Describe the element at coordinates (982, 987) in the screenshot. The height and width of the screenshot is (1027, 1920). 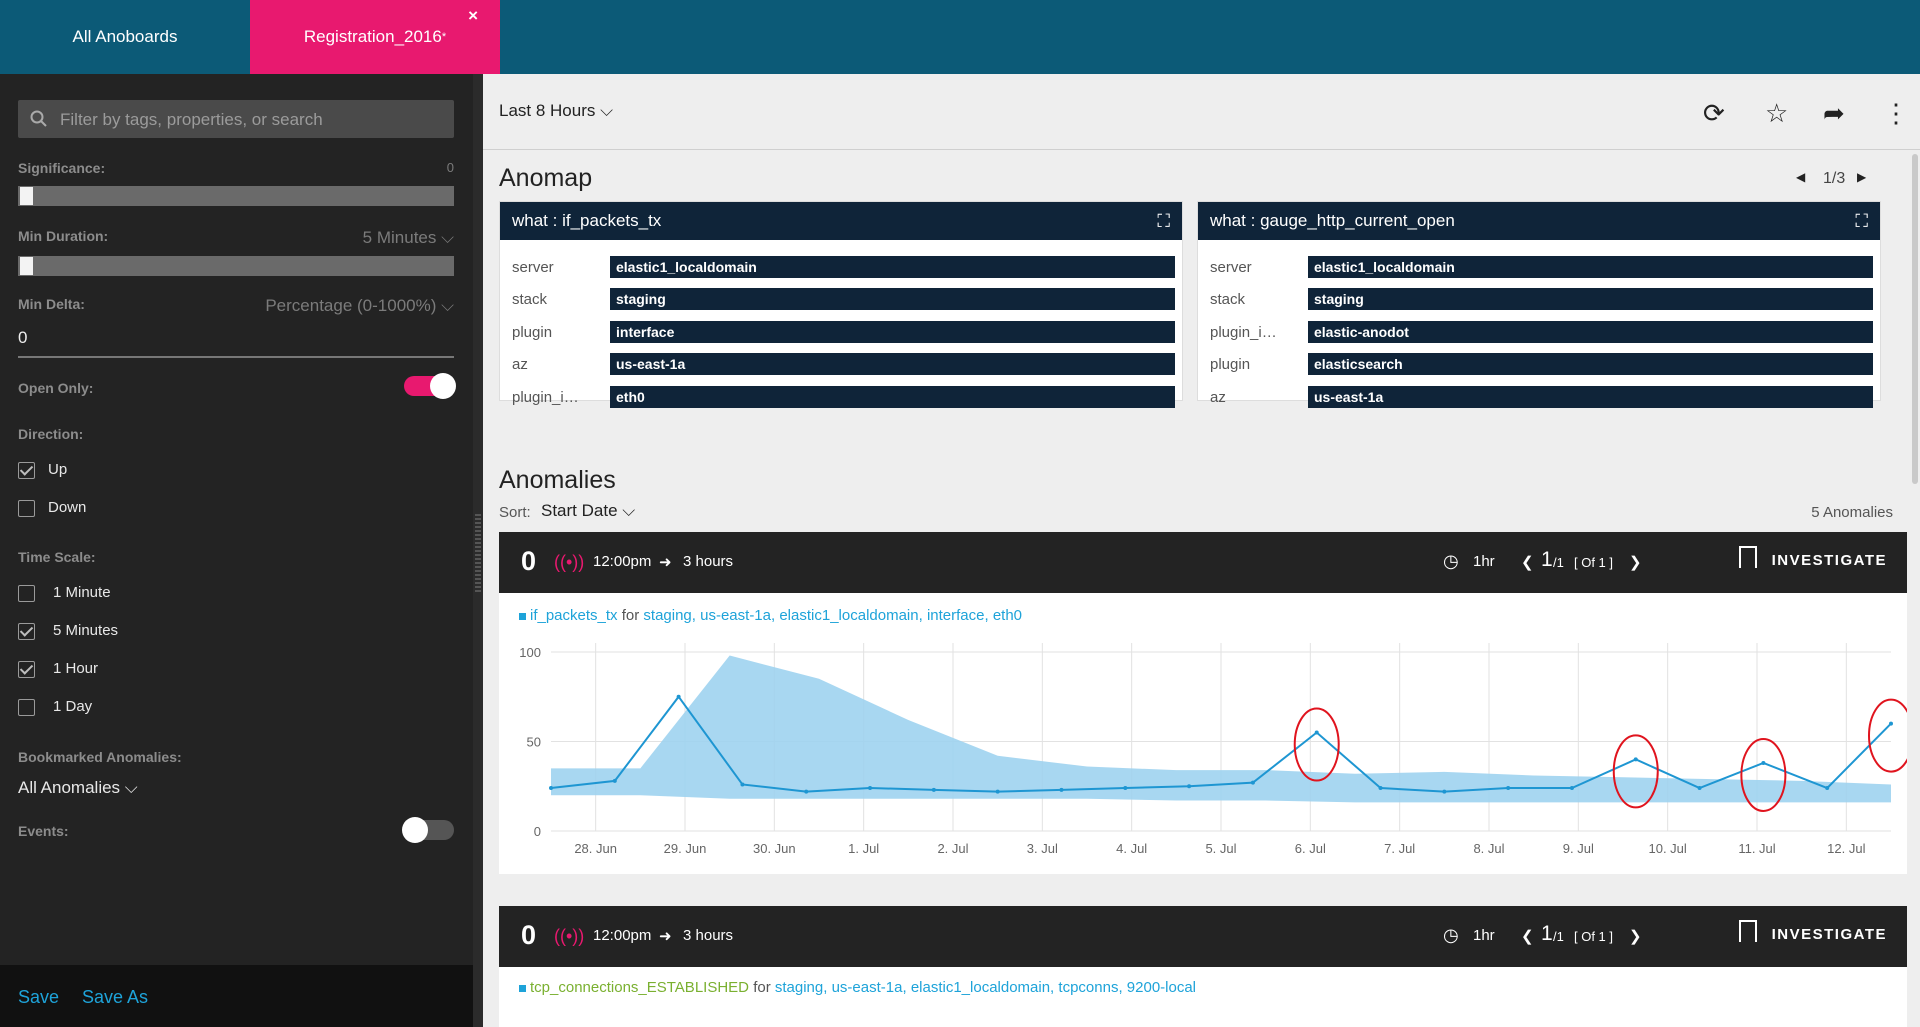
I see `metric-tag: elastic1_localdomain,` at that location.